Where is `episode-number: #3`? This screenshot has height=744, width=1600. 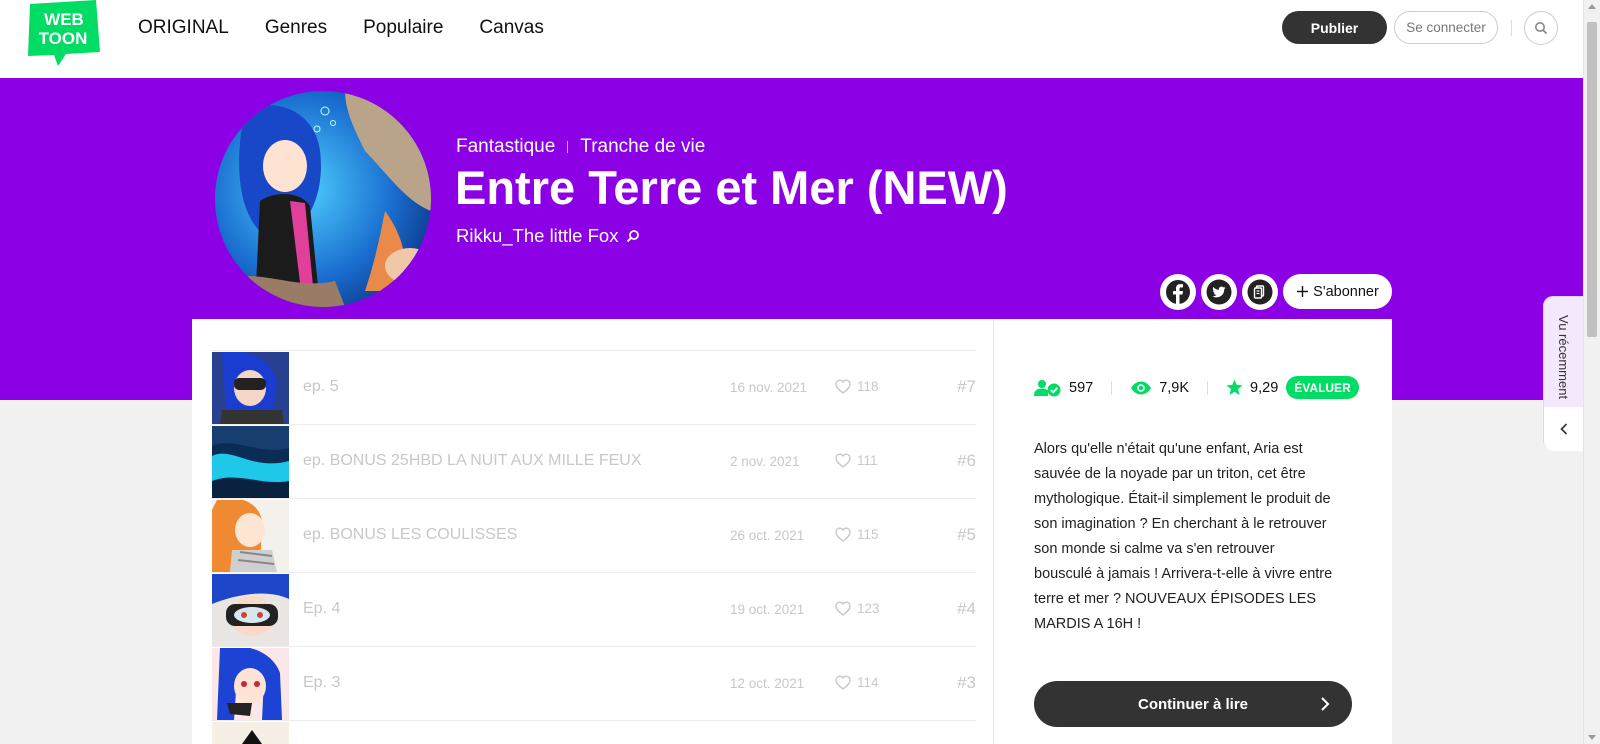
episode-number: #3 is located at coordinates (966, 682).